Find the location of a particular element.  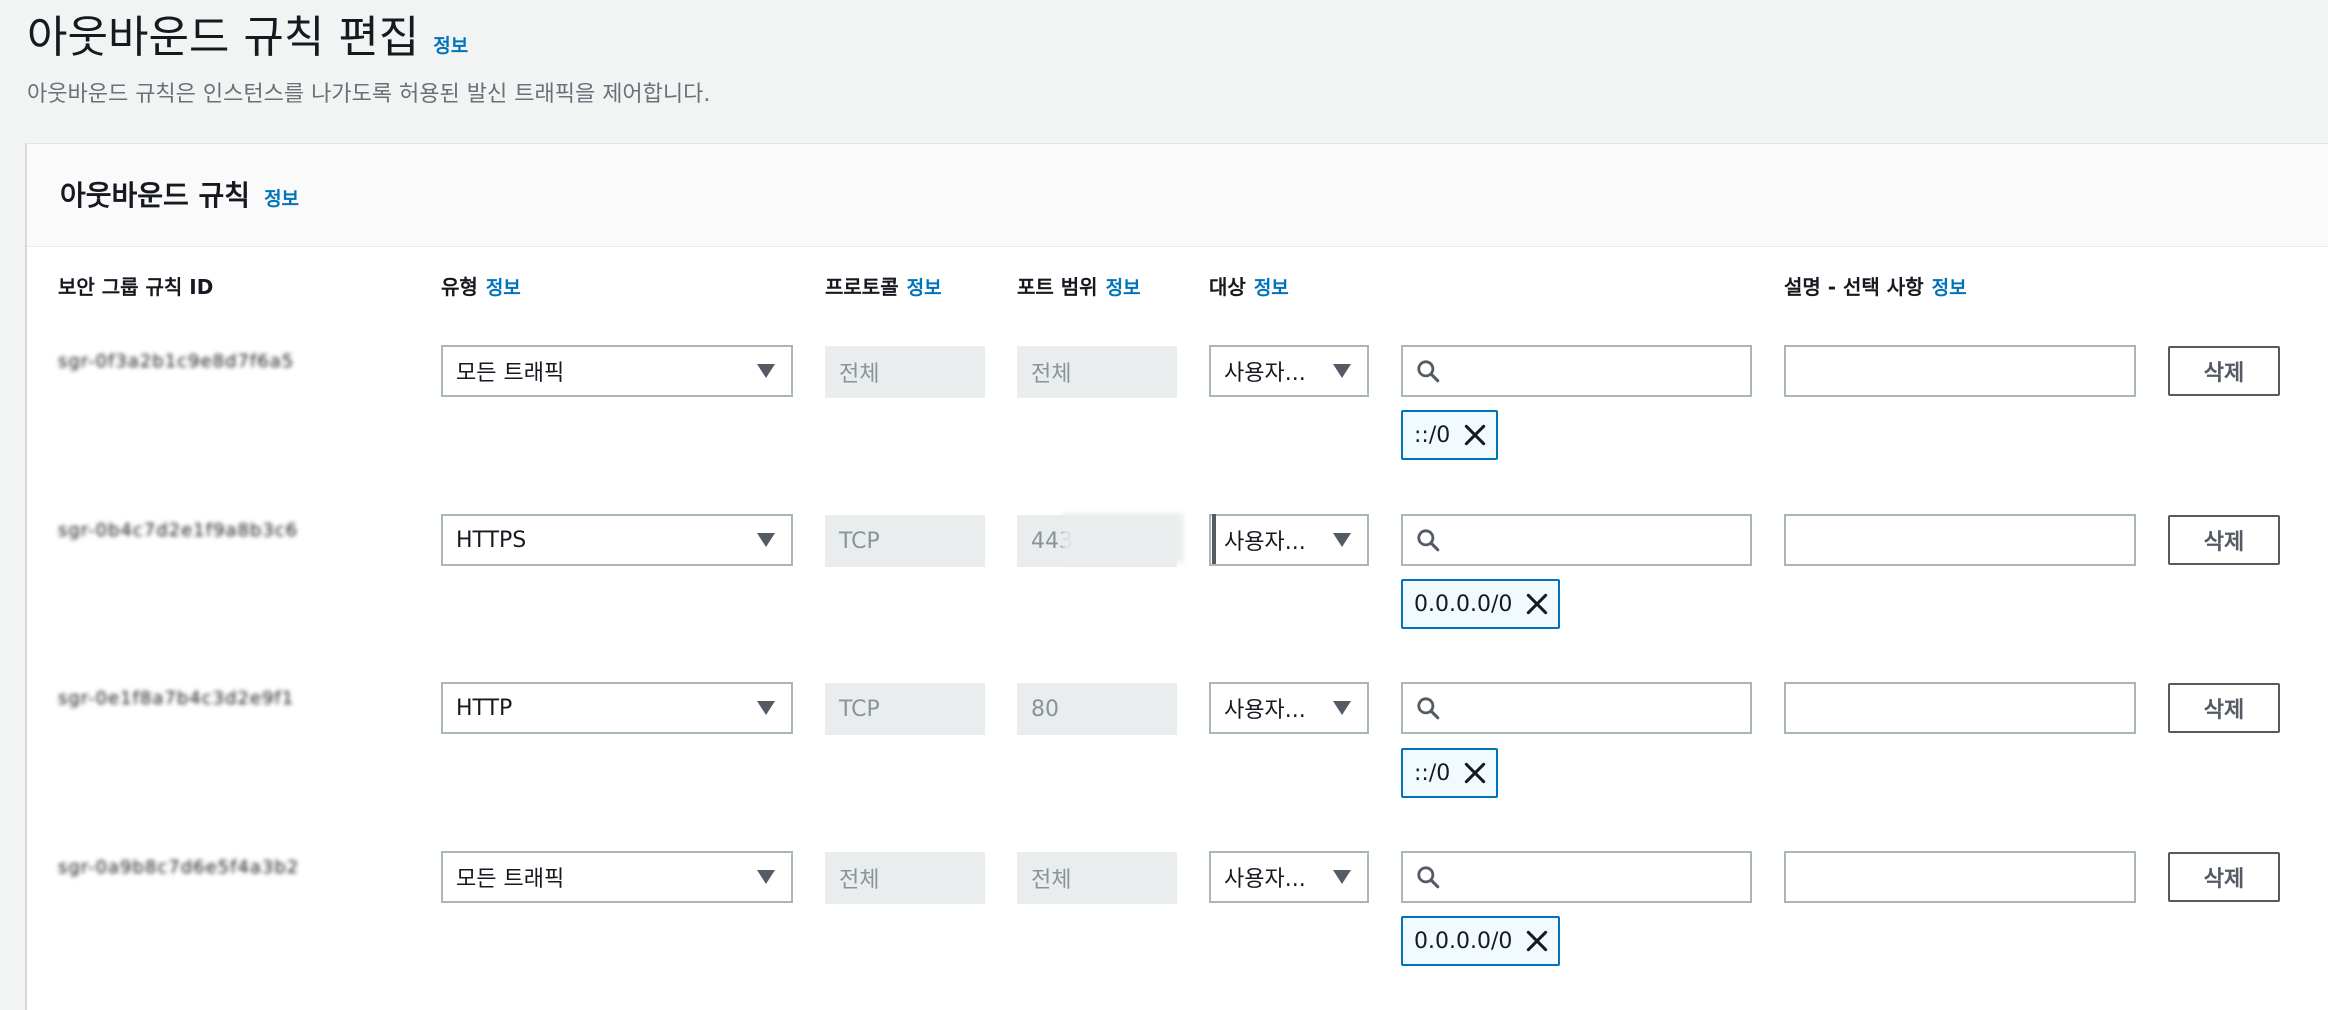

column-label-description: 설명 - 선택 사항 is located at coordinates (1854, 287).